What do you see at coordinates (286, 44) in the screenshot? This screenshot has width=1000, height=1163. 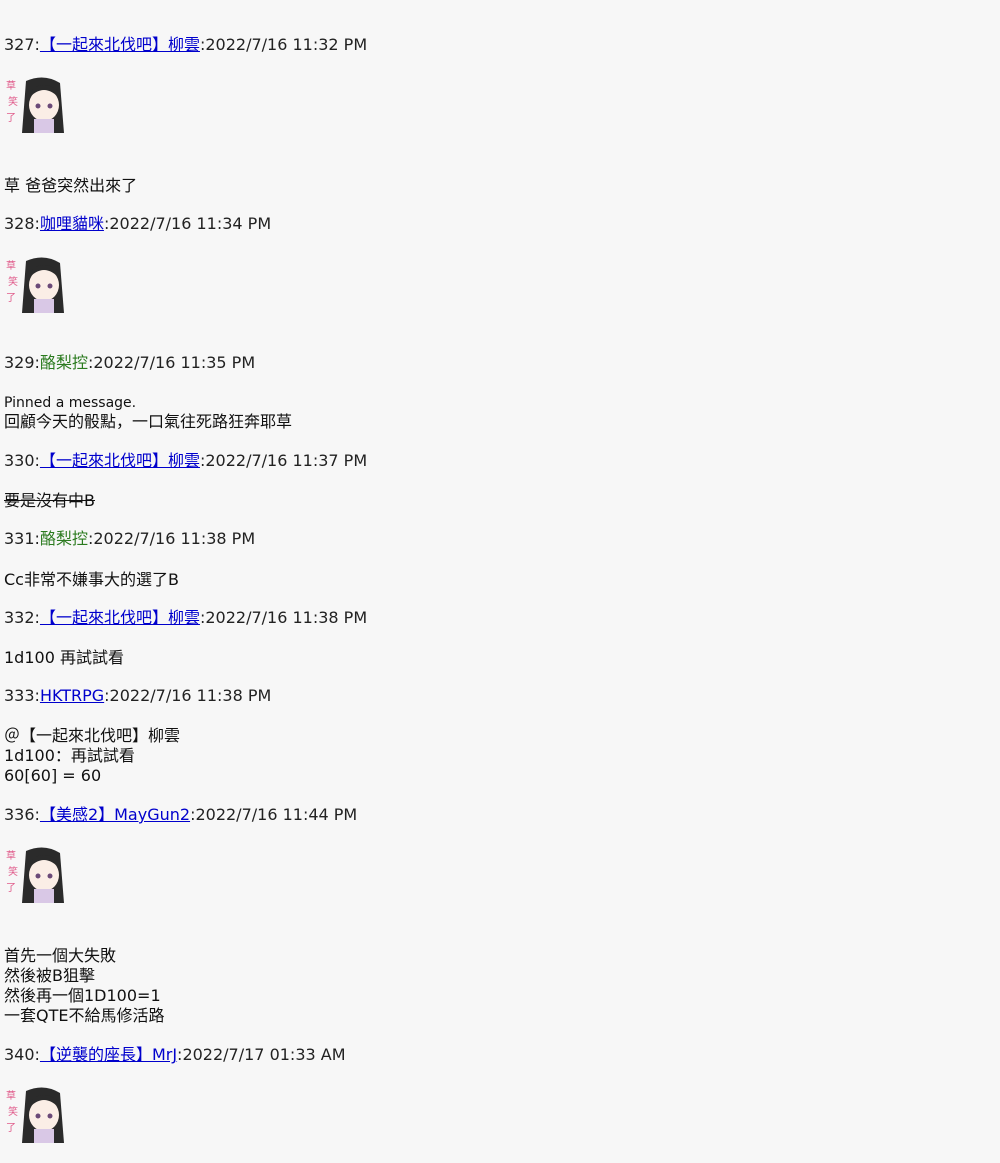 I see `timestamp: 2022/7/16 11:32 PM` at bounding box center [286, 44].